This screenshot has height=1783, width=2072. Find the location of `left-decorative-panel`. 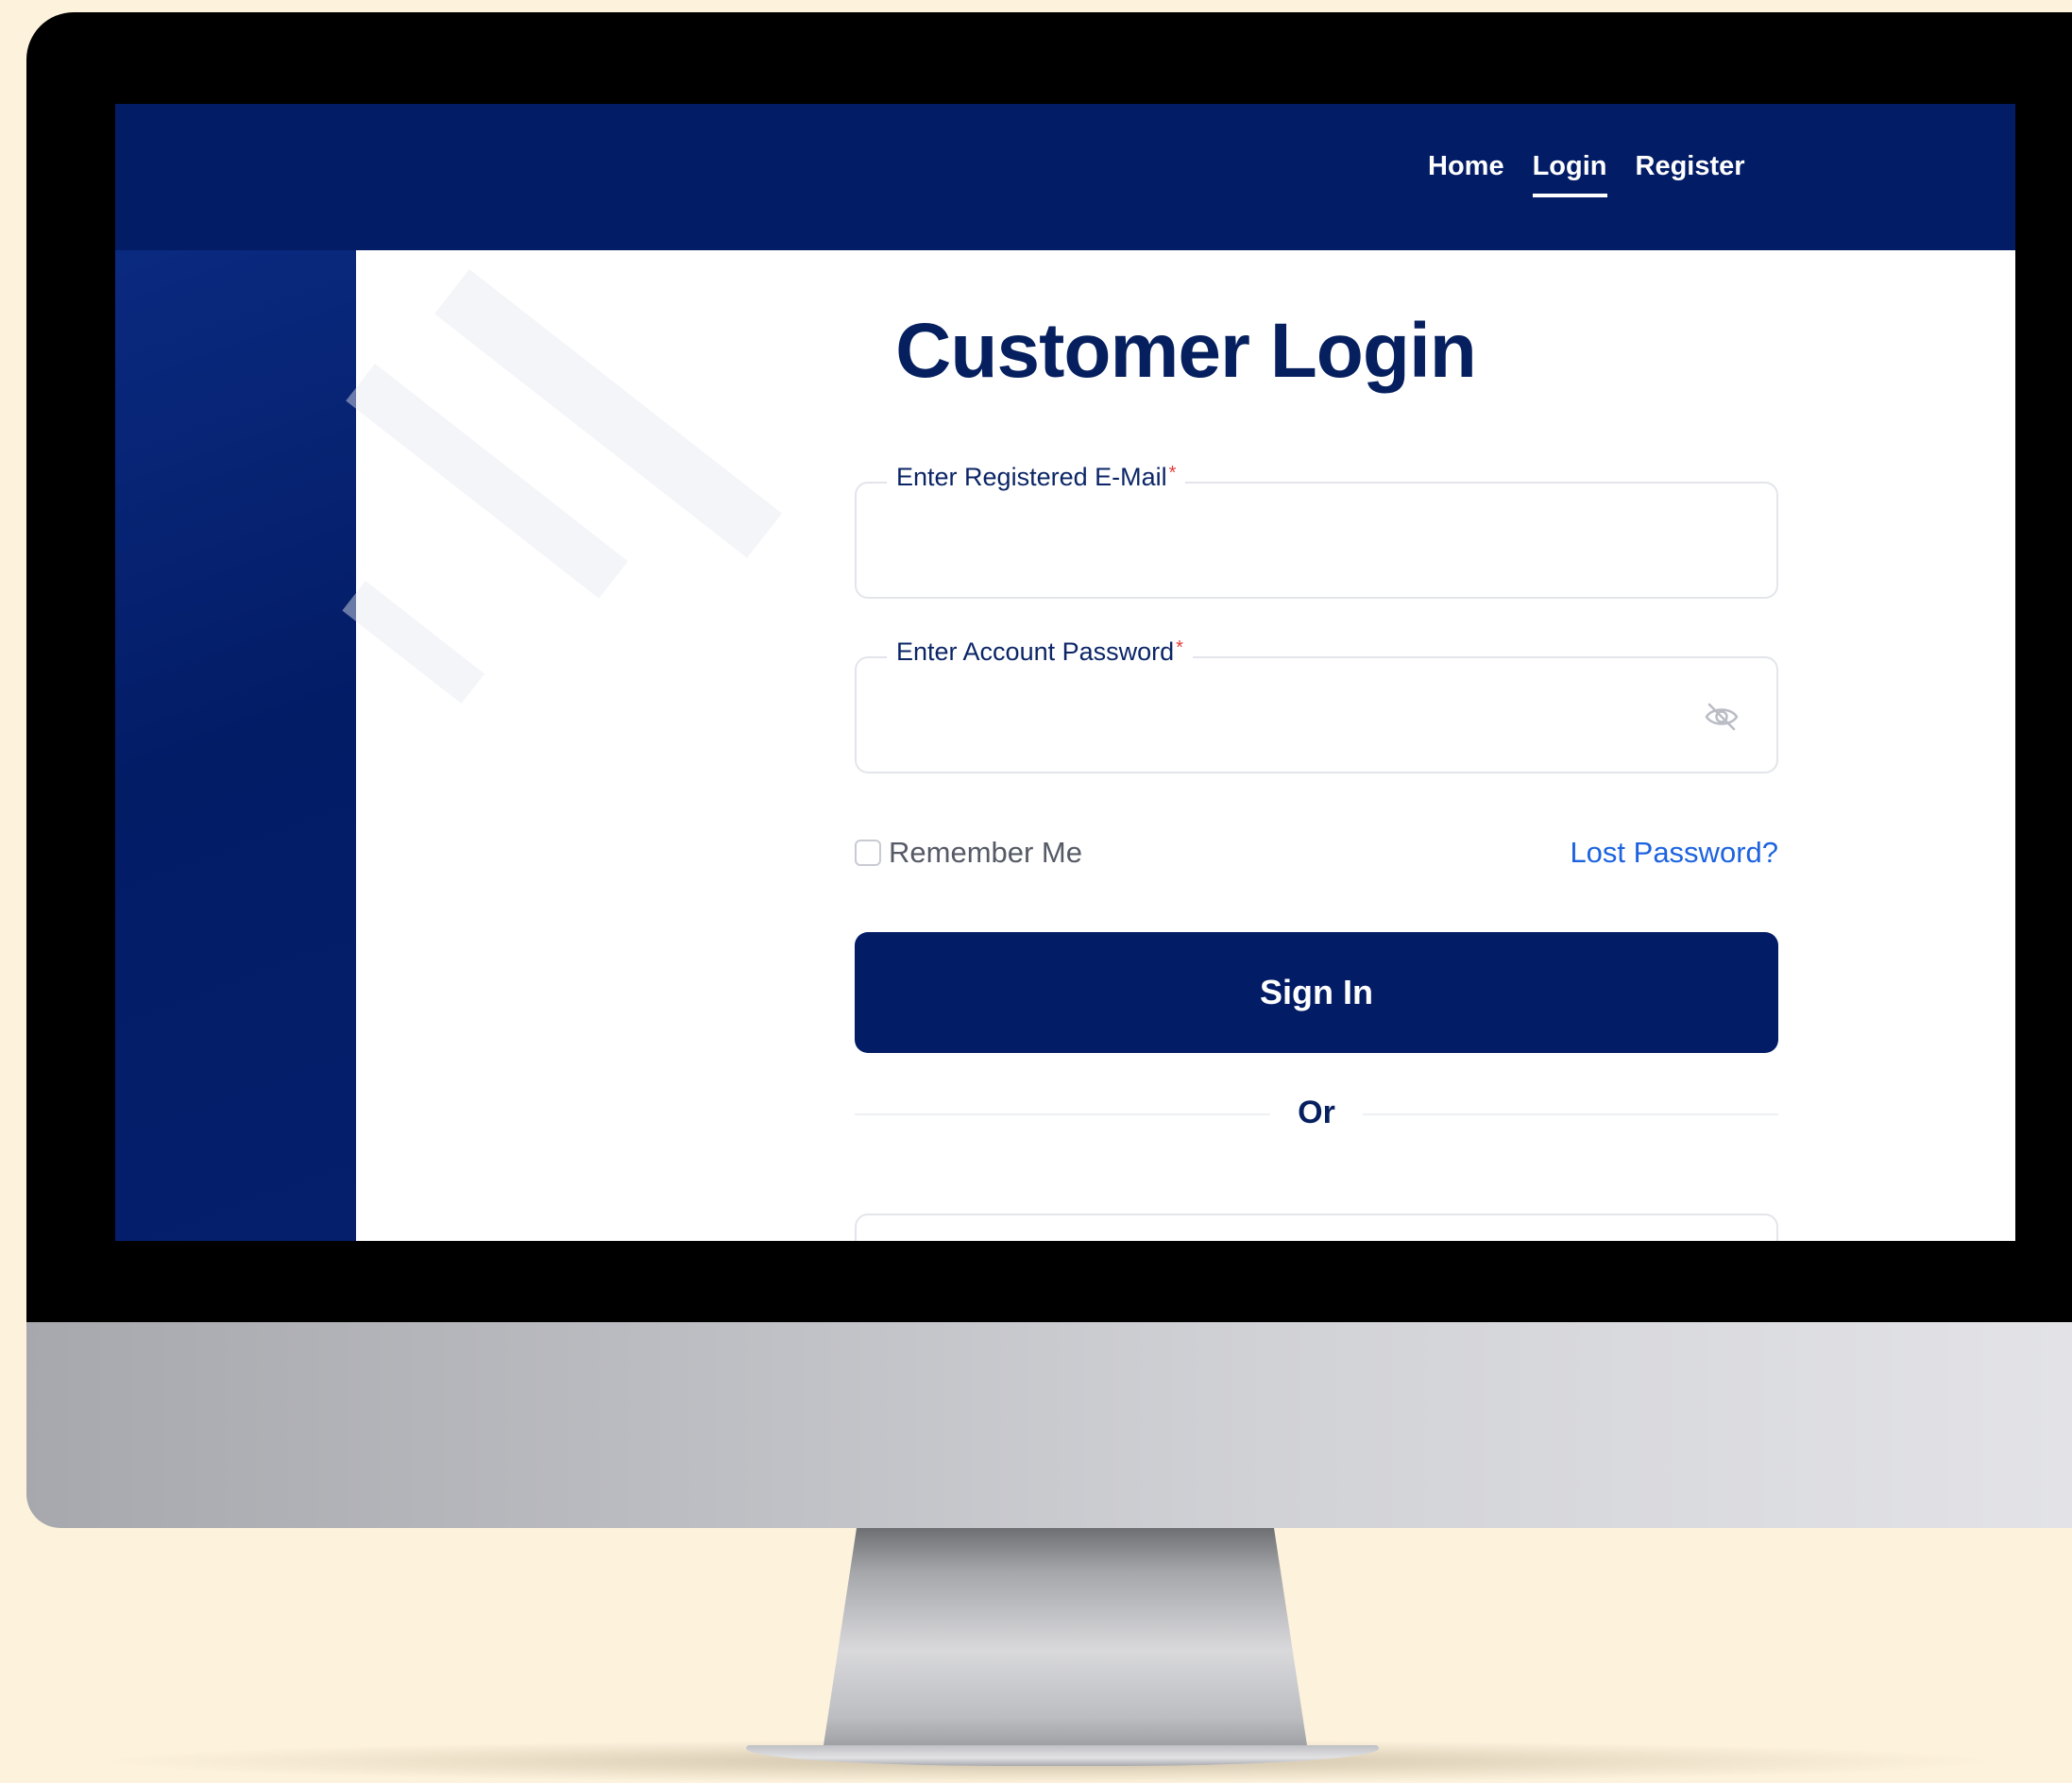

left-decorative-panel is located at coordinates (236, 745).